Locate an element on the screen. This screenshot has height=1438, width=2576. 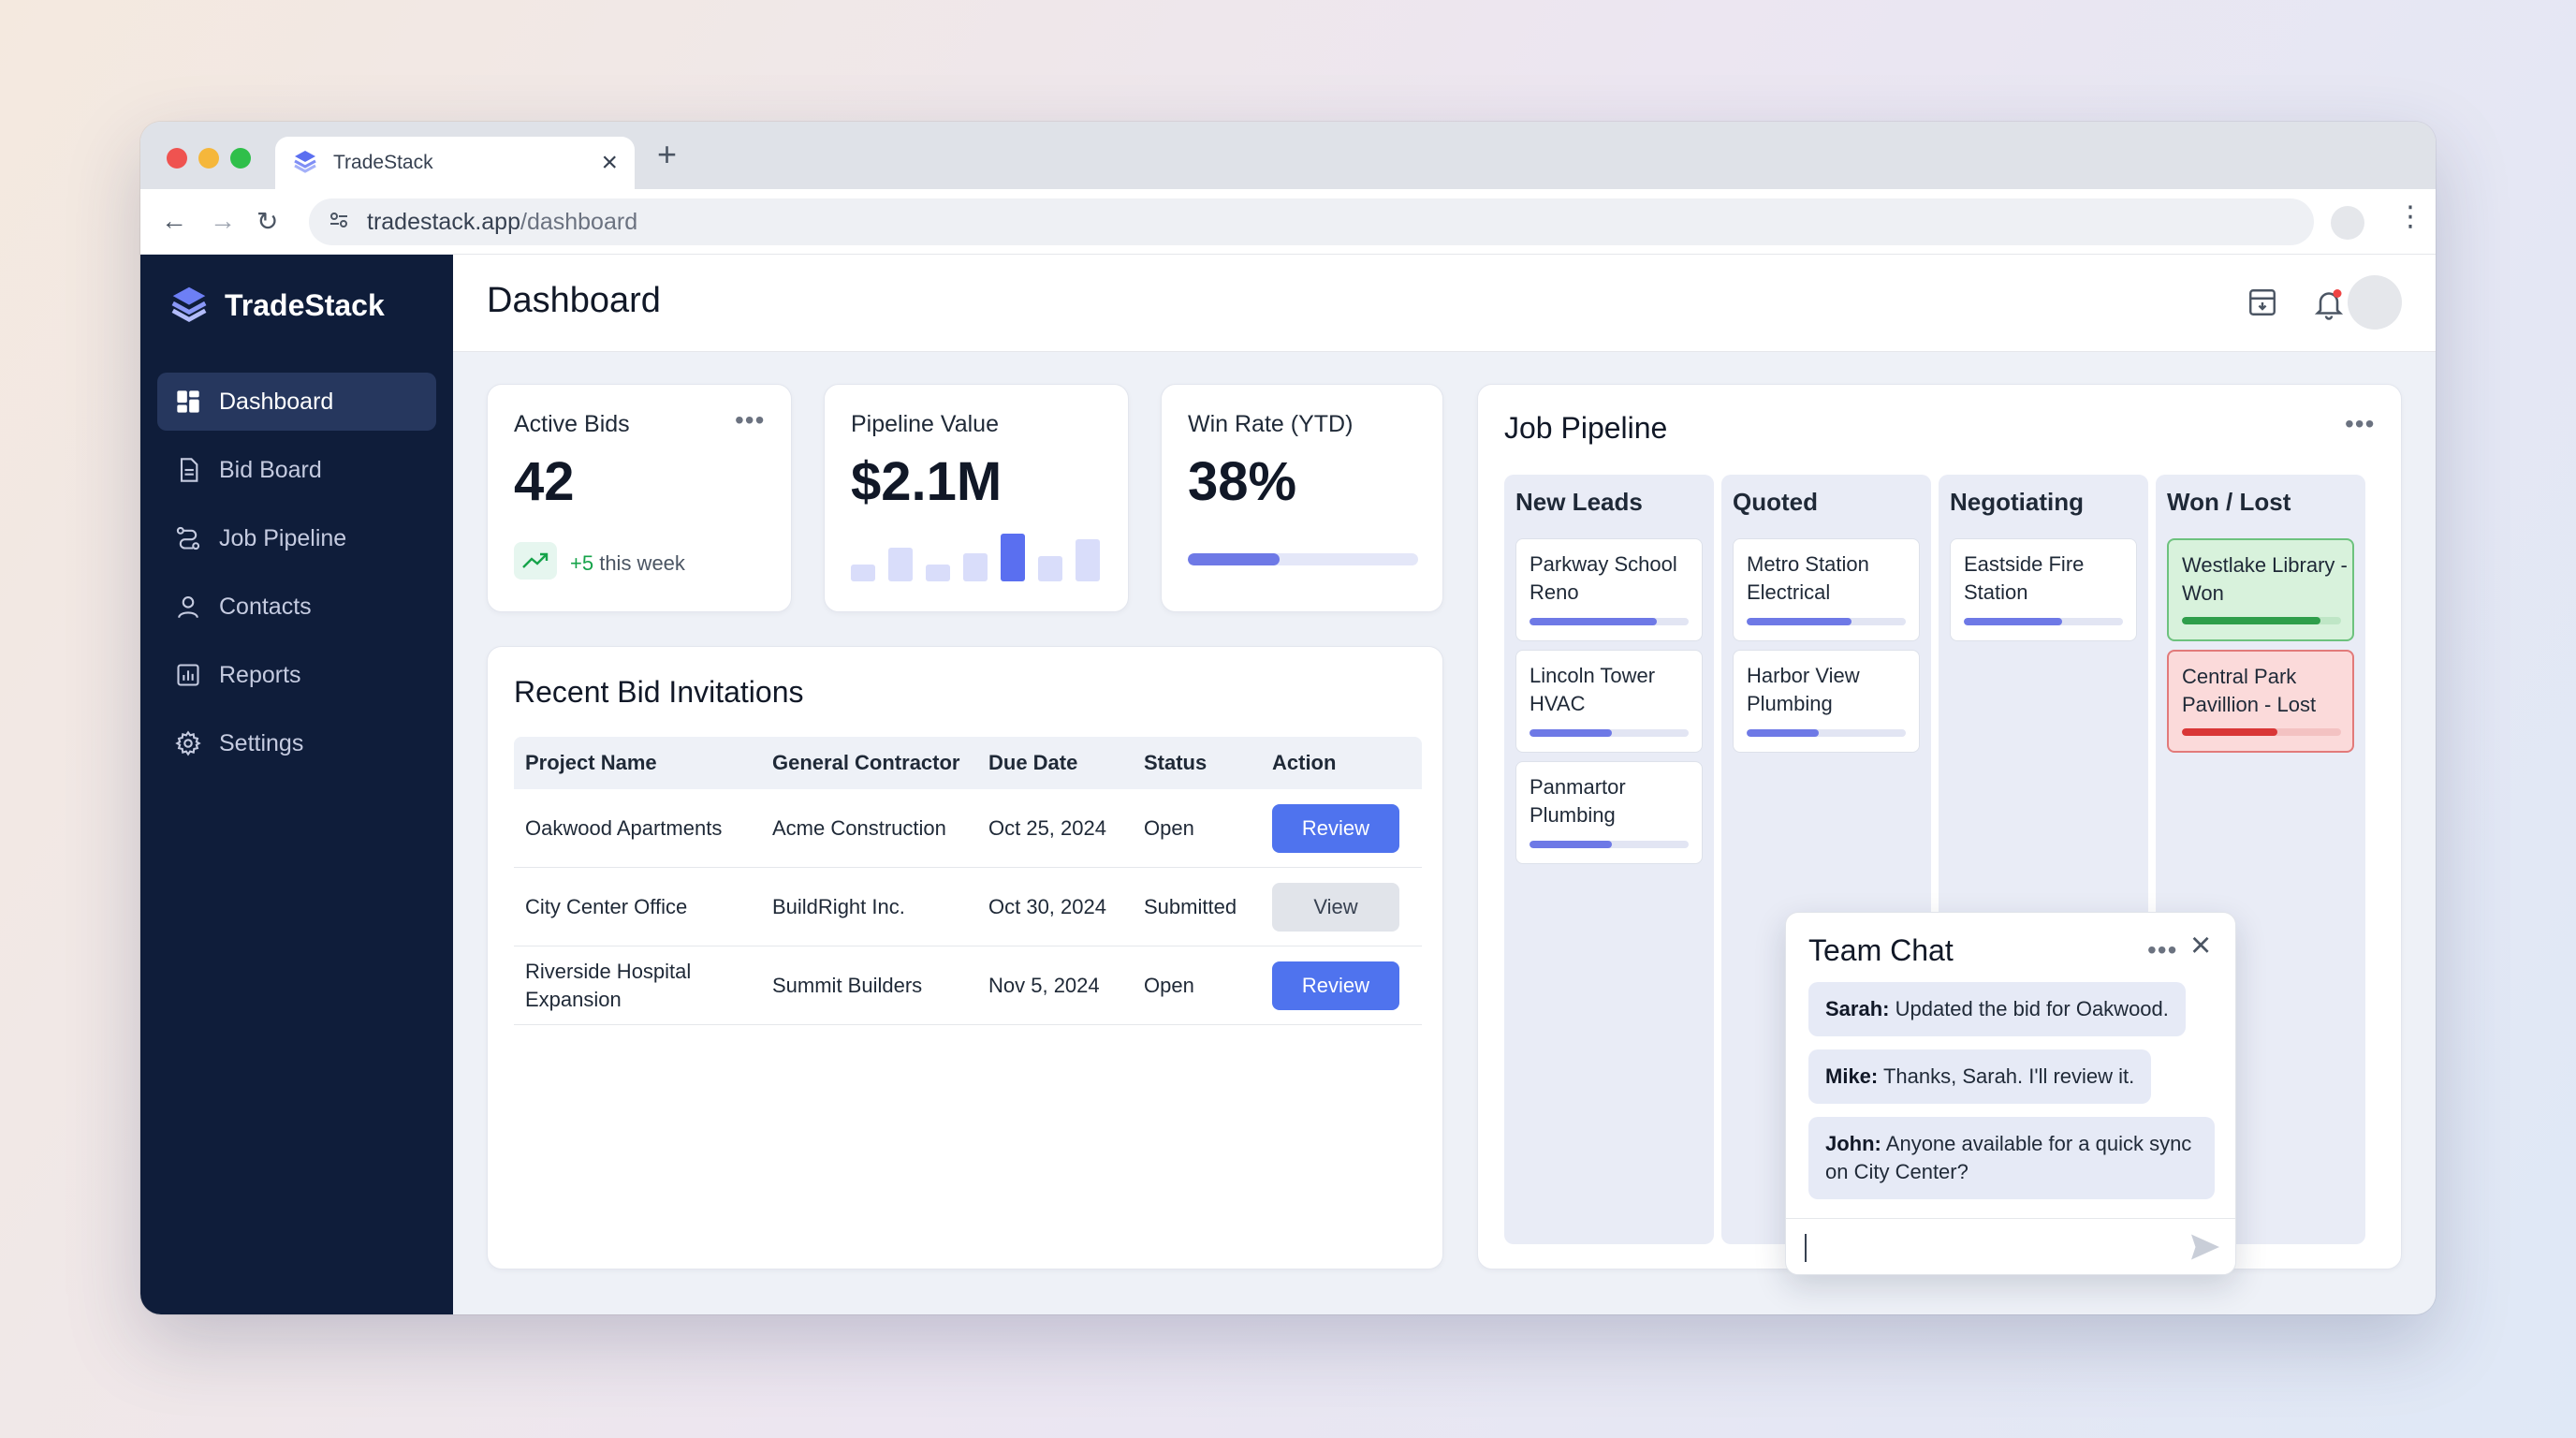
send-icon is located at coordinates (2205, 1249).